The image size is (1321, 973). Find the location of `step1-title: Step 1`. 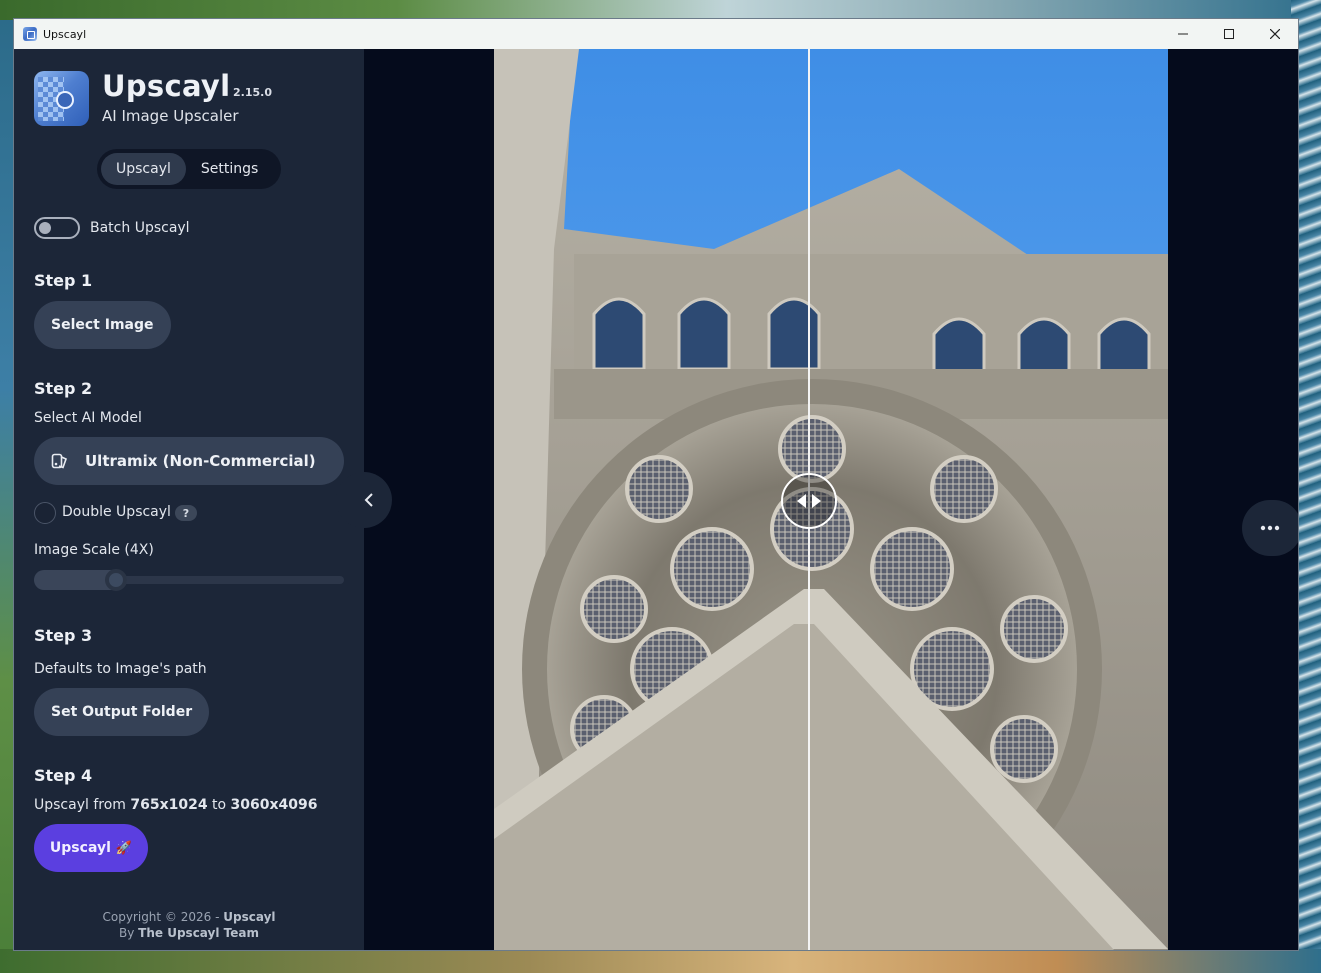

step1-title: Step 1 is located at coordinates (63, 280).